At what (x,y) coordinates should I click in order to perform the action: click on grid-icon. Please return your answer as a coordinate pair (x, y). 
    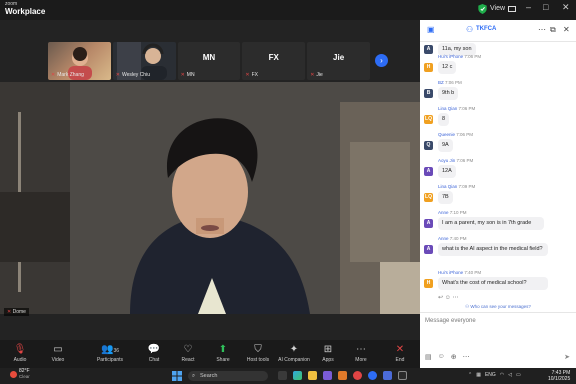
    Looking at the image, I should click on (512, 8).